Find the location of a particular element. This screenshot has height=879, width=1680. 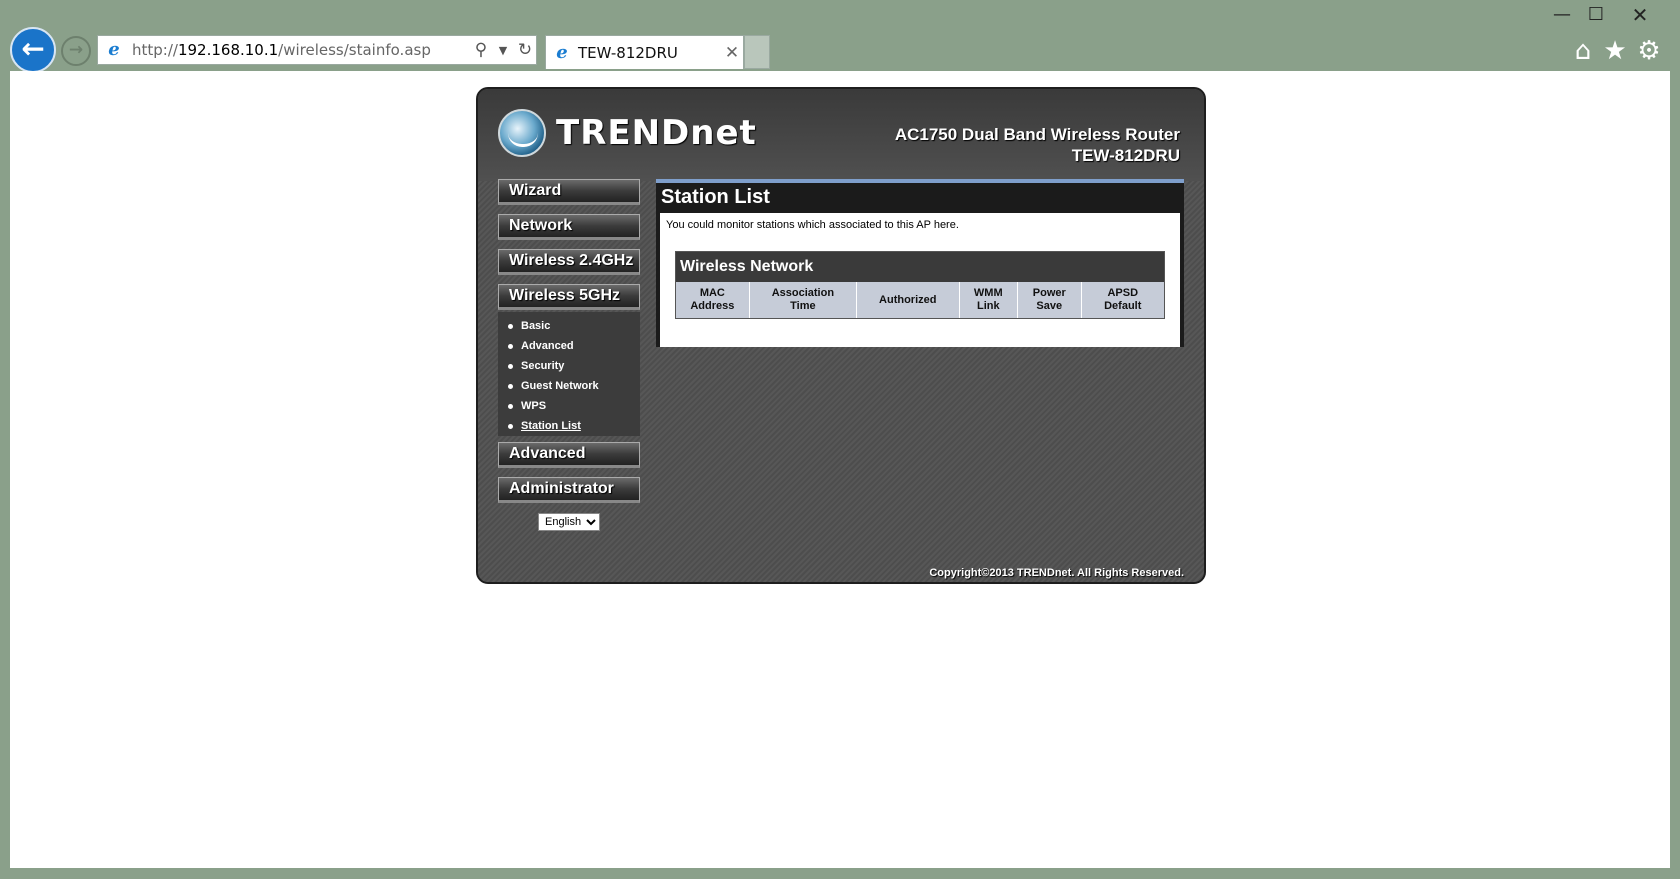

submenu-label: Station List is located at coordinates (551, 426).